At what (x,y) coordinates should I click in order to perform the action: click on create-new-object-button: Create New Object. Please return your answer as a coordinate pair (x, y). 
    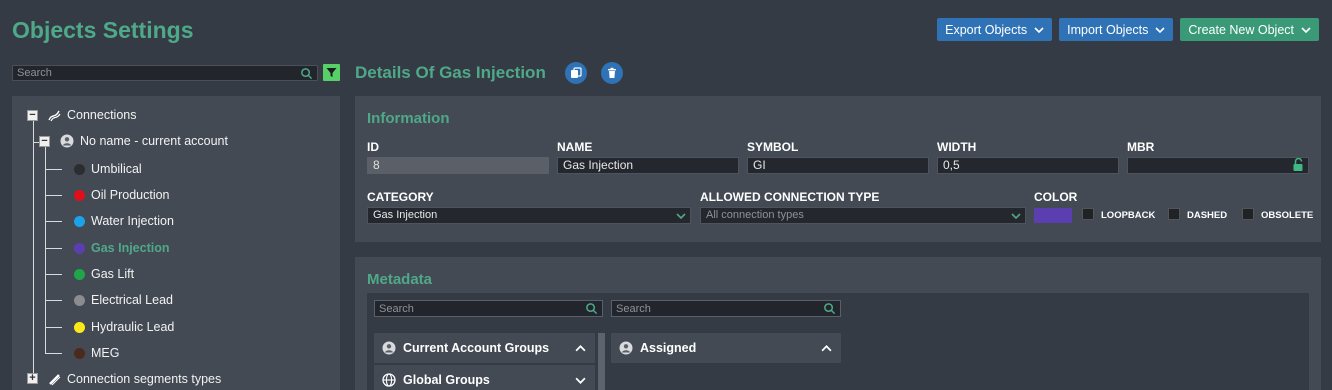
    Looking at the image, I should click on (1249, 29).